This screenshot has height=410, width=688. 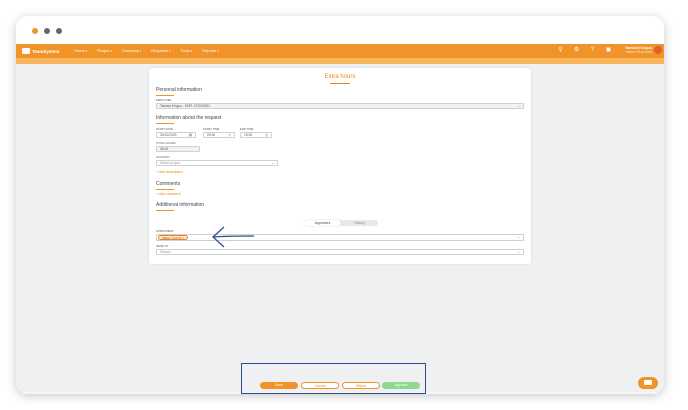 I want to click on arrow-shaft, so click(x=234, y=236).